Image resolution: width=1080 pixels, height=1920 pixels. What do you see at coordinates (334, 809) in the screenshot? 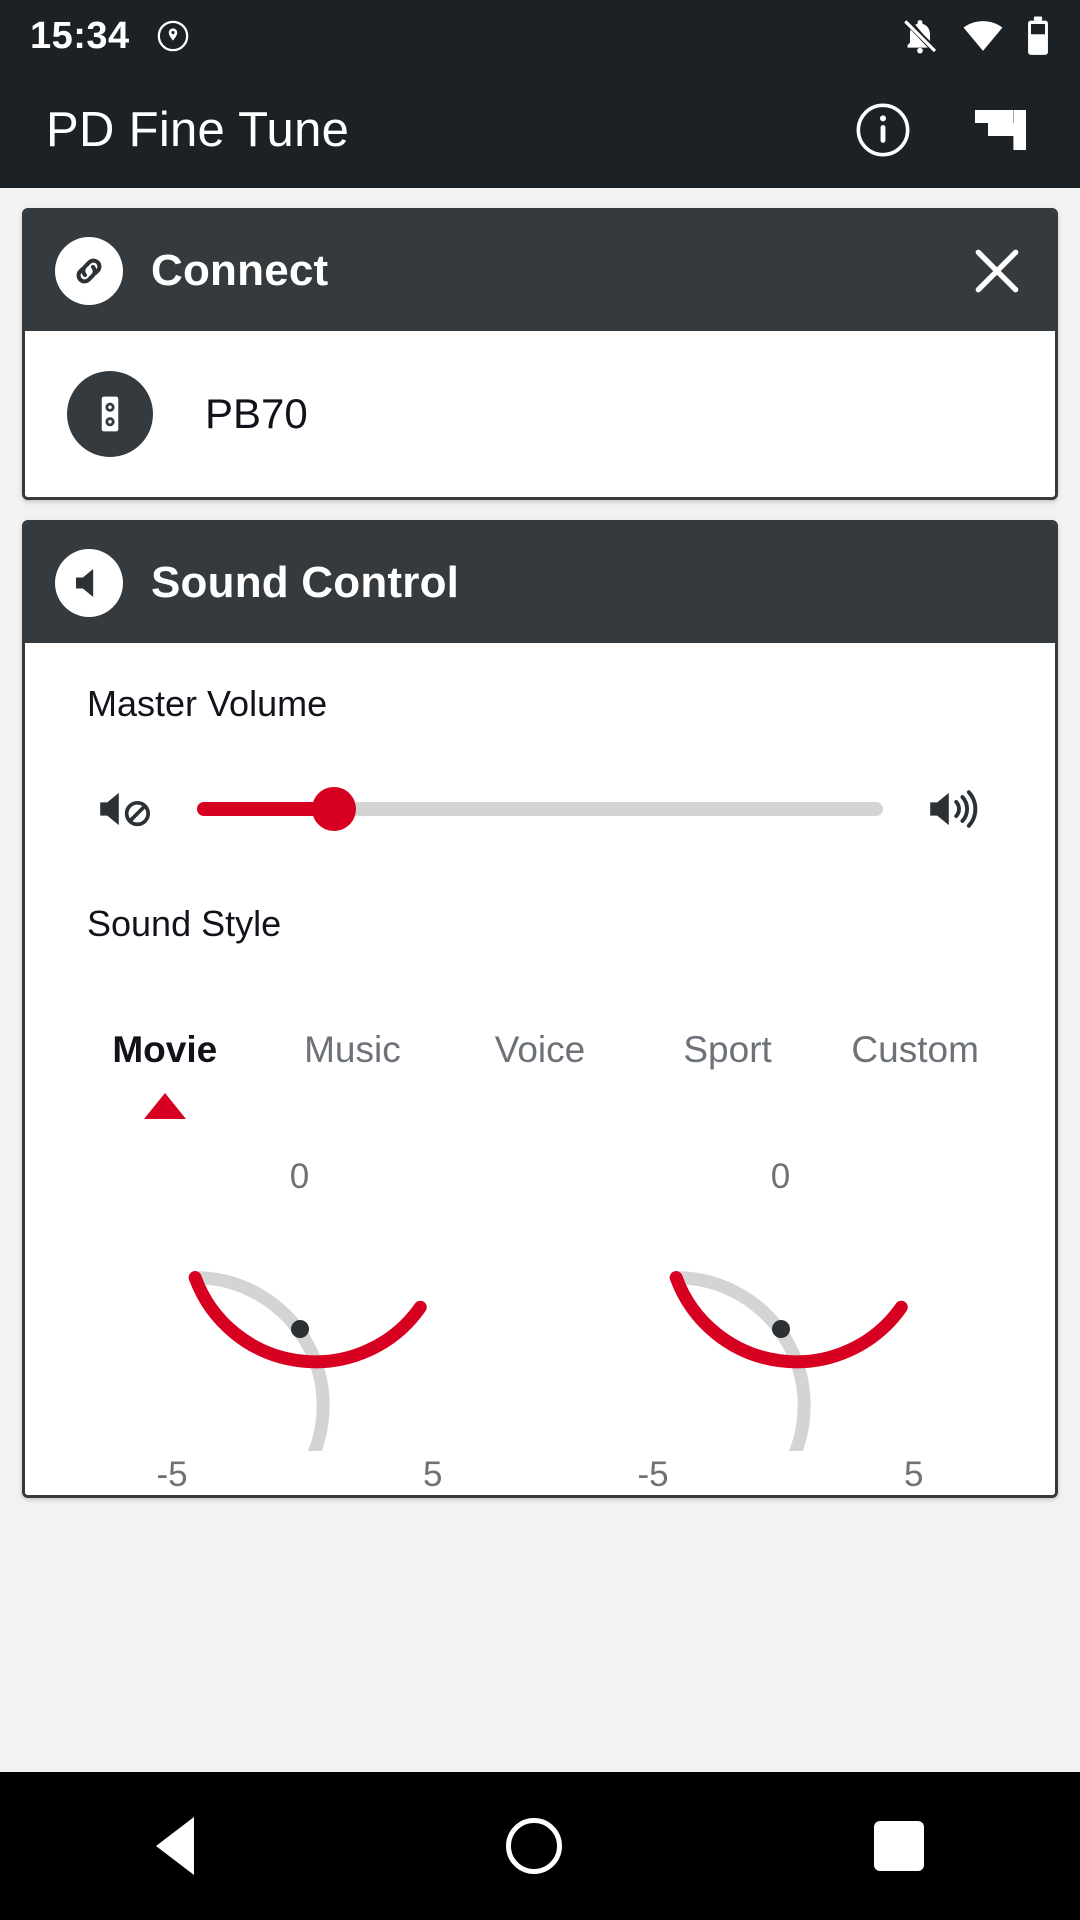
I see `slider-thumb` at bounding box center [334, 809].